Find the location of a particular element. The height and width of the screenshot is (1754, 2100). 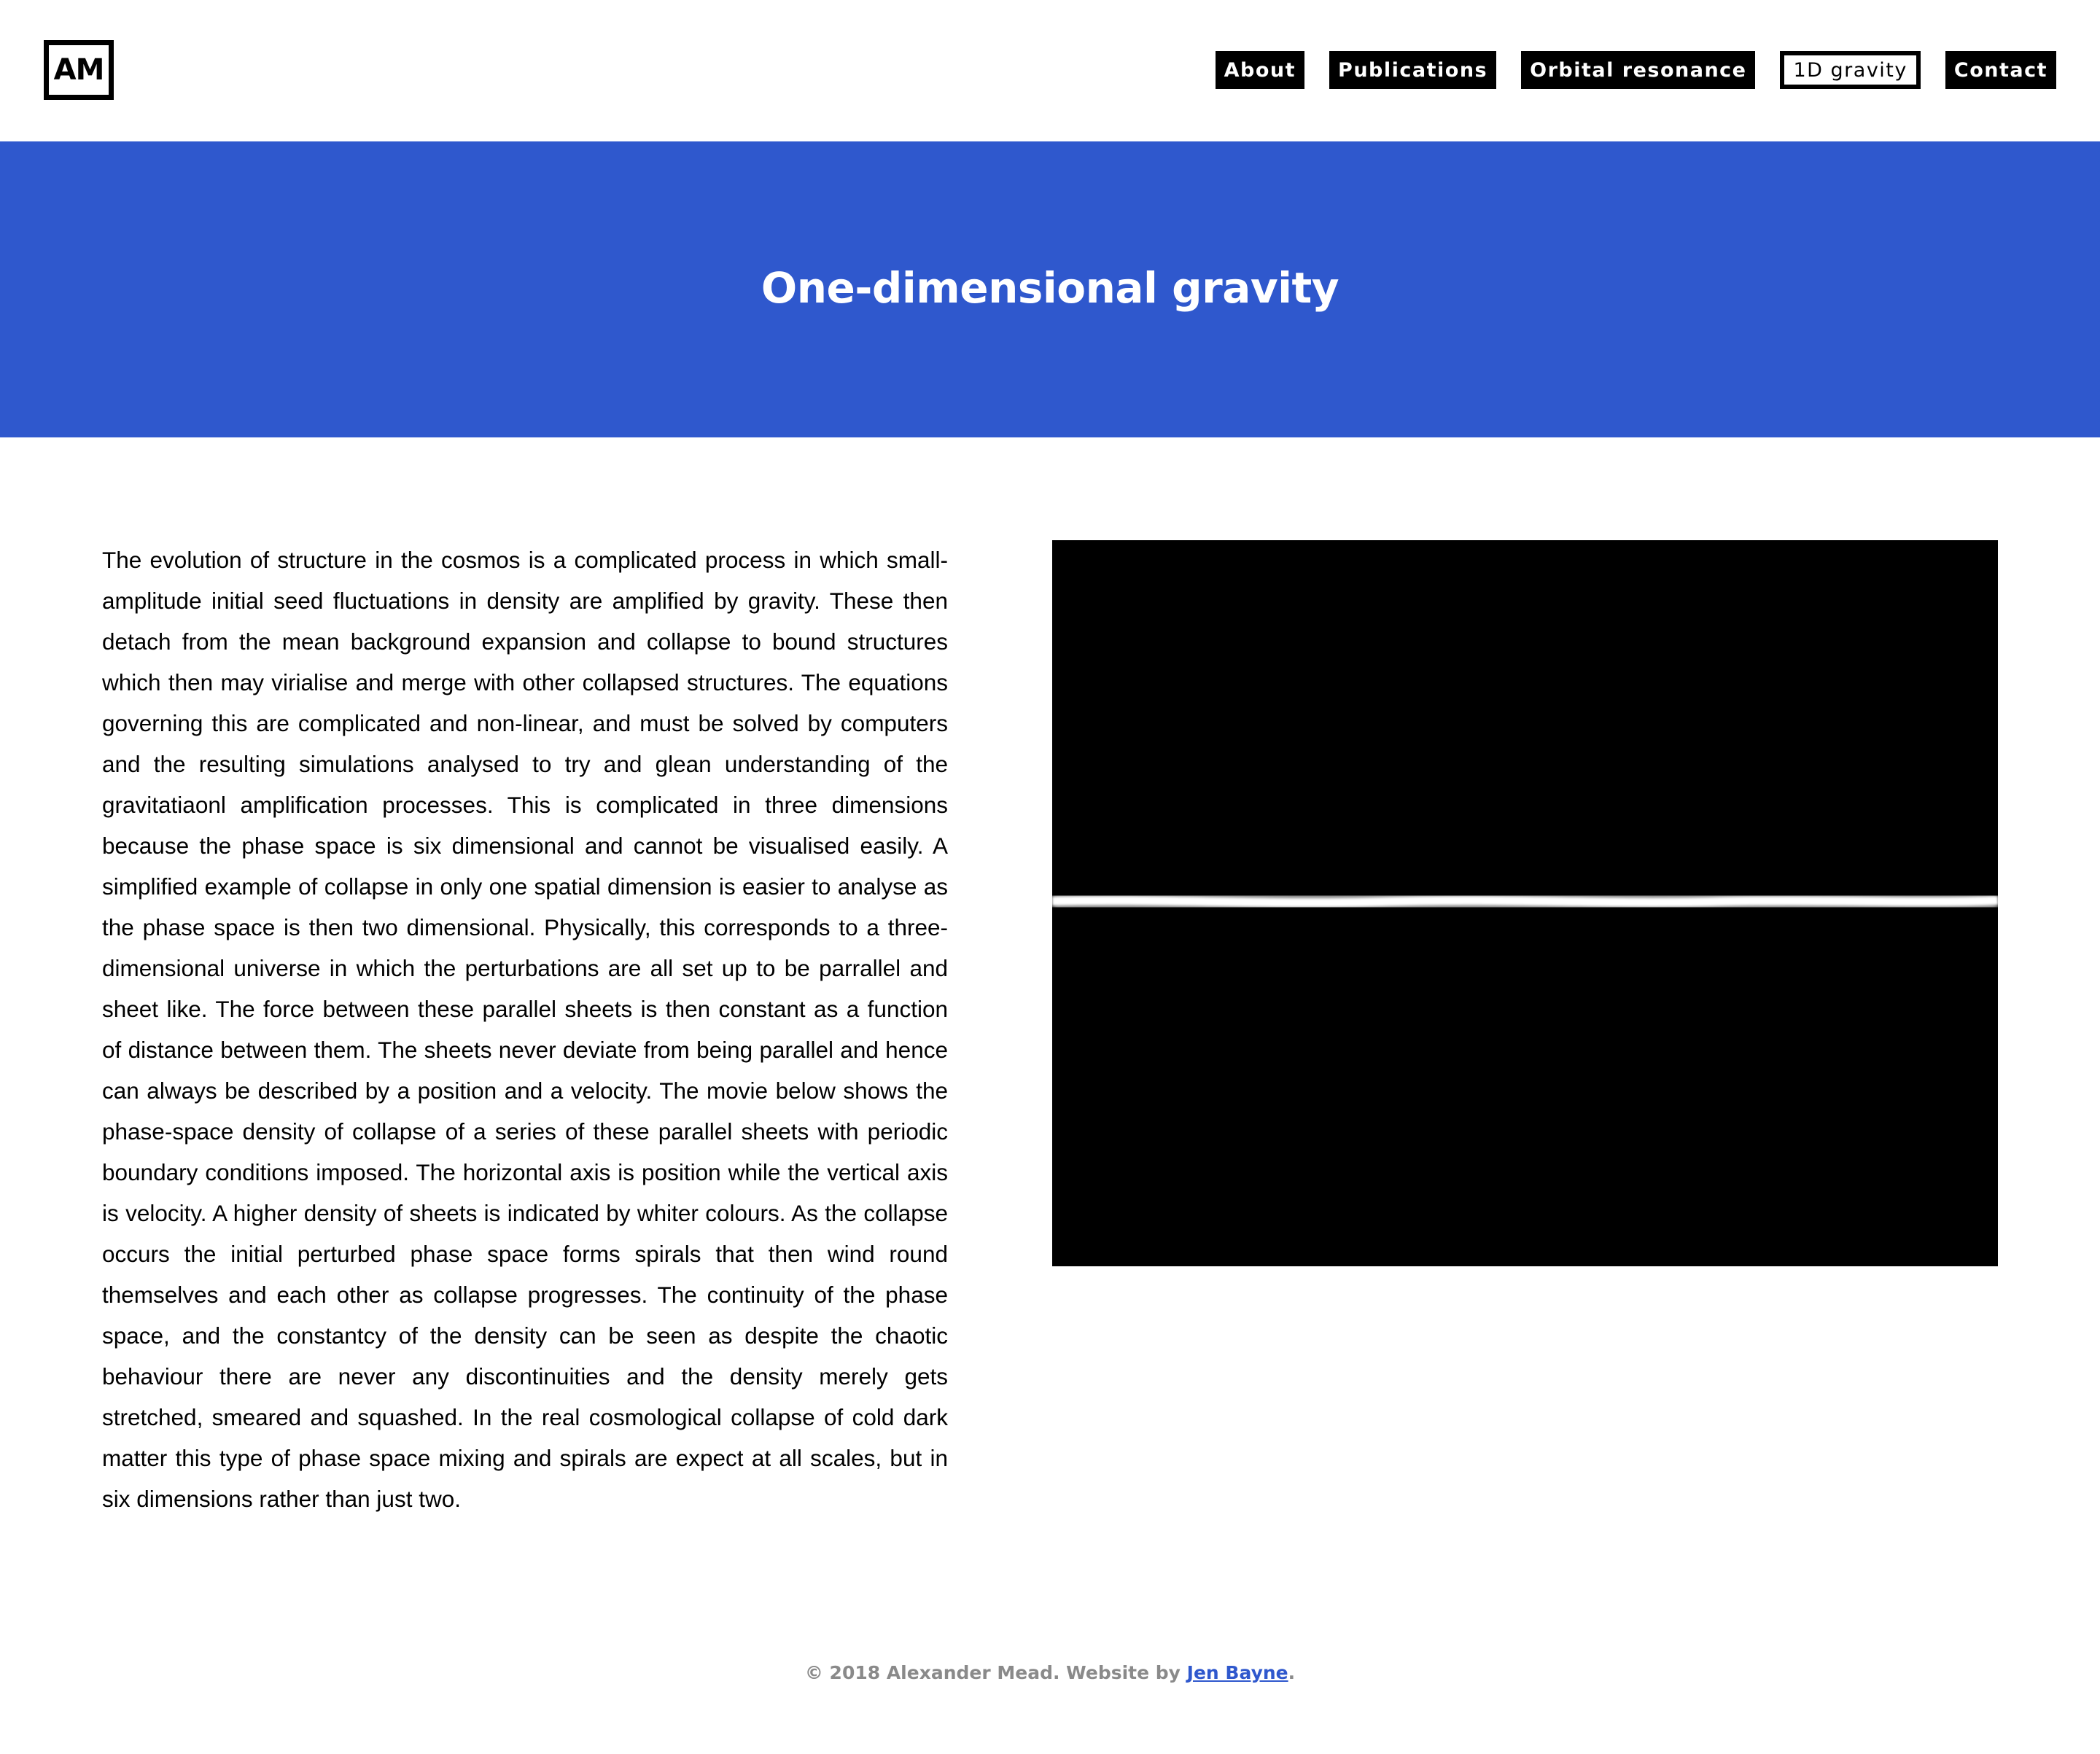

page-title: One-dimensional gravity is located at coordinates (1050, 288).